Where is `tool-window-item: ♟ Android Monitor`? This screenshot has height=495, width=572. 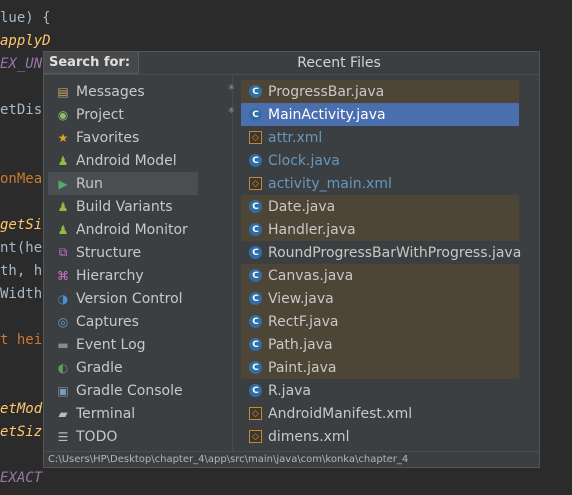 tool-window-item: ♟ Android Monitor is located at coordinates (123, 229).